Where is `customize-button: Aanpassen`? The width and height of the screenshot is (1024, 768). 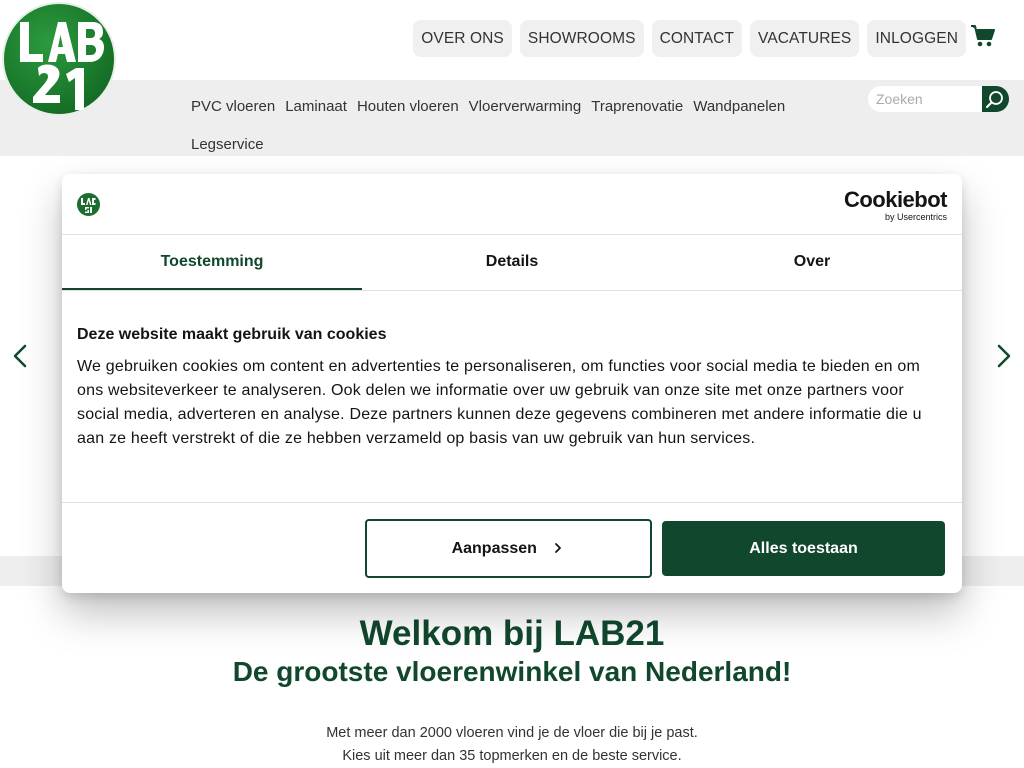 customize-button: Aanpassen is located at coordinates (508, 548).